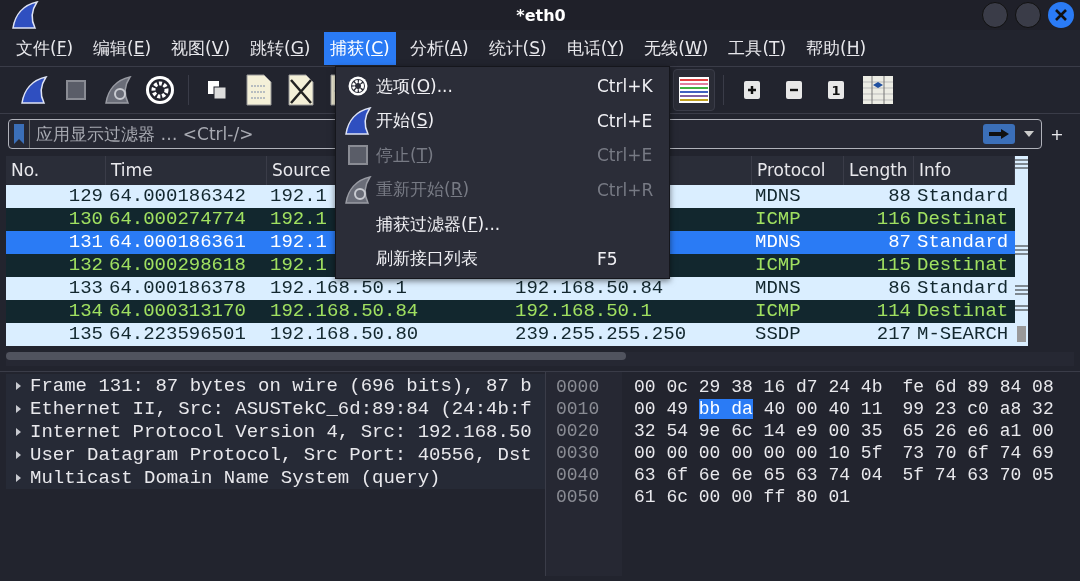 The image size is (1080, 581). I want to click on table-cell-text: 87, so click(899, 242).